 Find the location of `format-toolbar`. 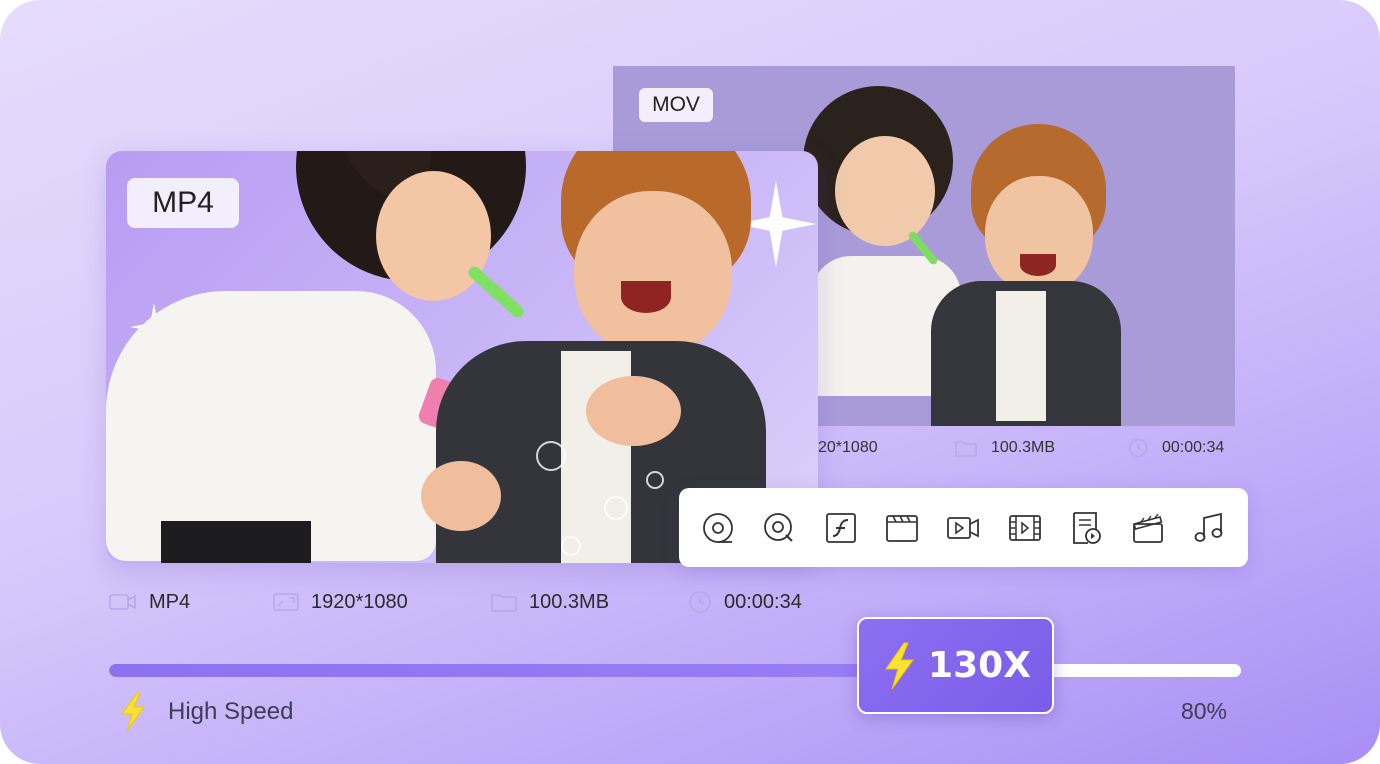

format-toolbar is located at coordinates (963, 527).